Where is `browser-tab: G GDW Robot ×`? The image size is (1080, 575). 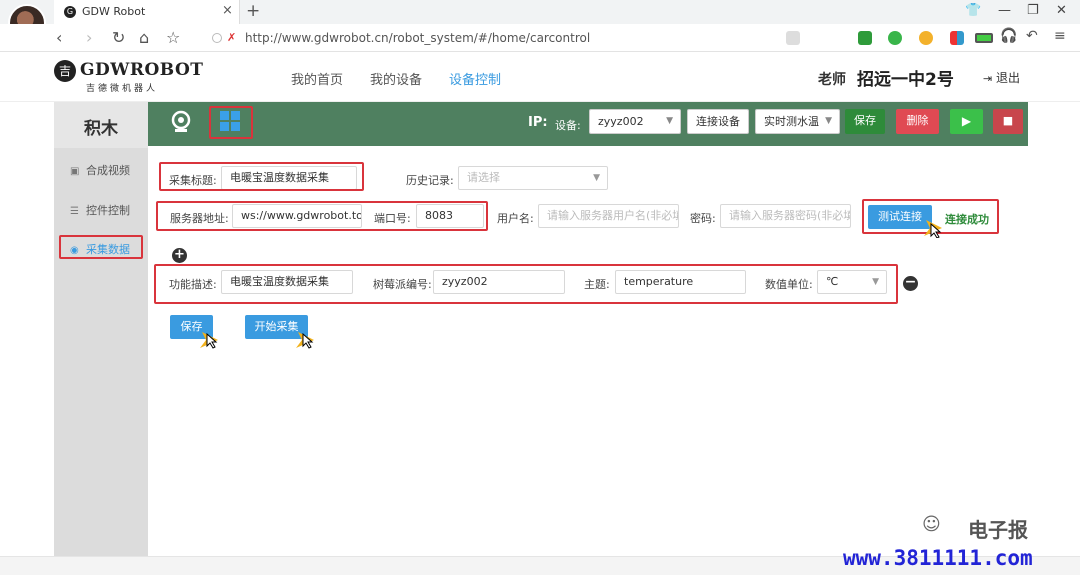
browser-tab: G GDW Robot × is located at coordinates (147, 12).